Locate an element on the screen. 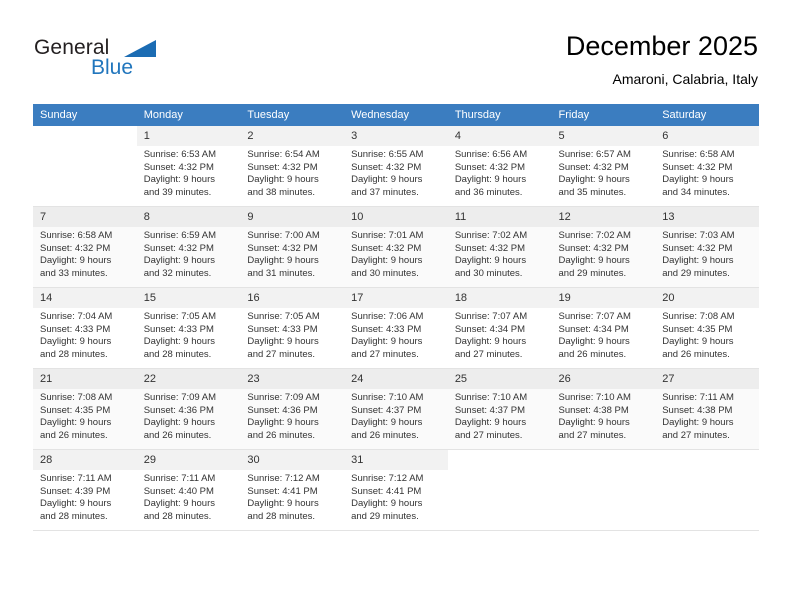  brand-logo: General Blue is located at coordinates (134, 61).